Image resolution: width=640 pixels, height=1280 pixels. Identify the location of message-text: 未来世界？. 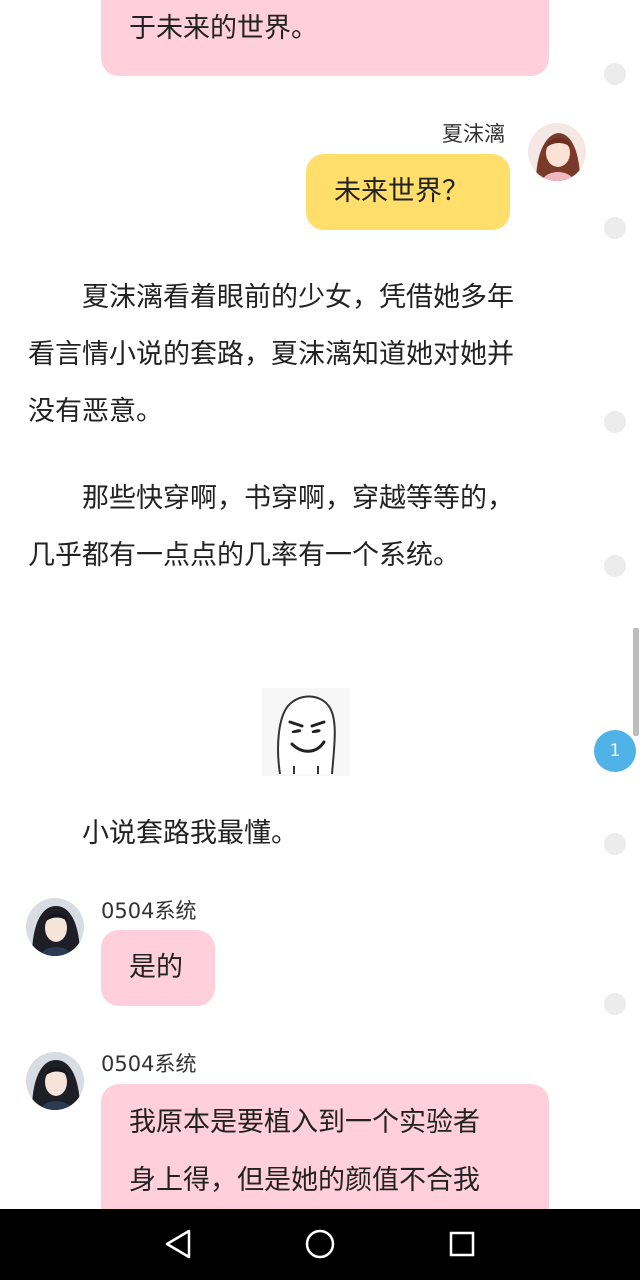
(401, 191).